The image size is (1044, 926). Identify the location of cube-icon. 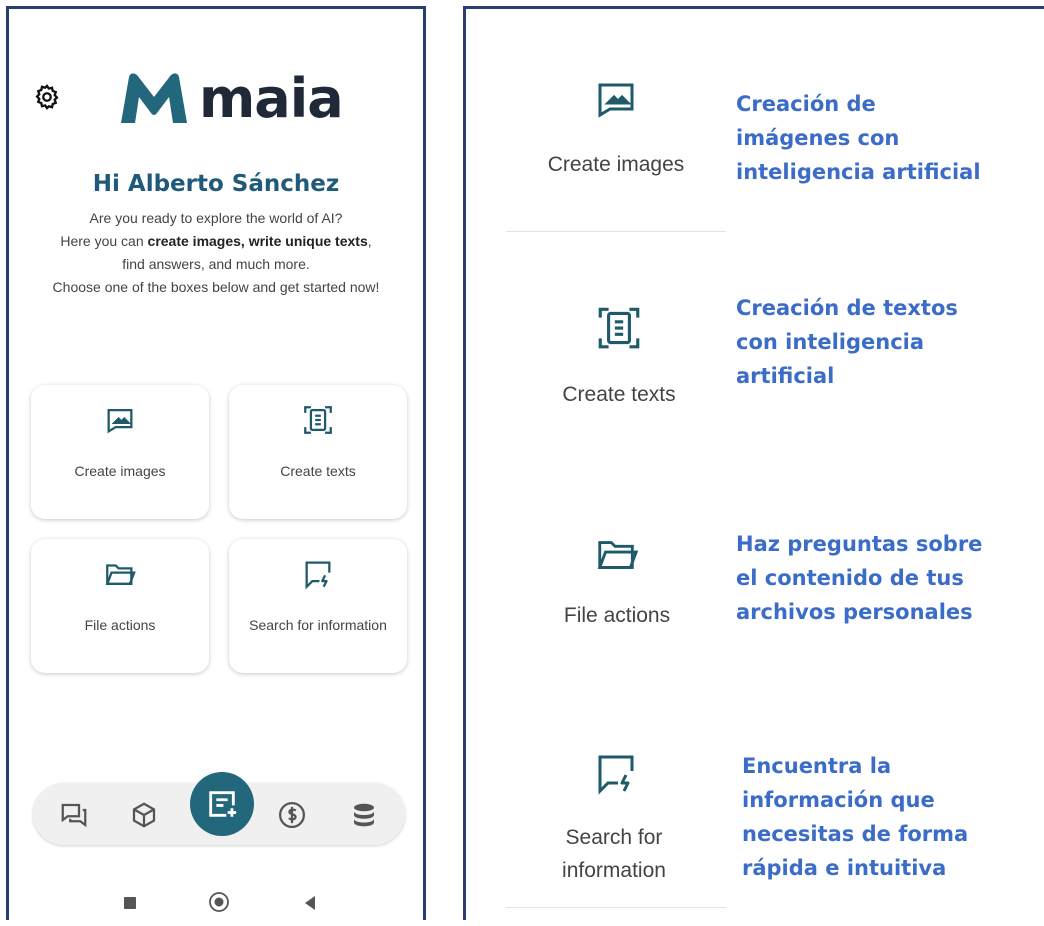
(144, 815).